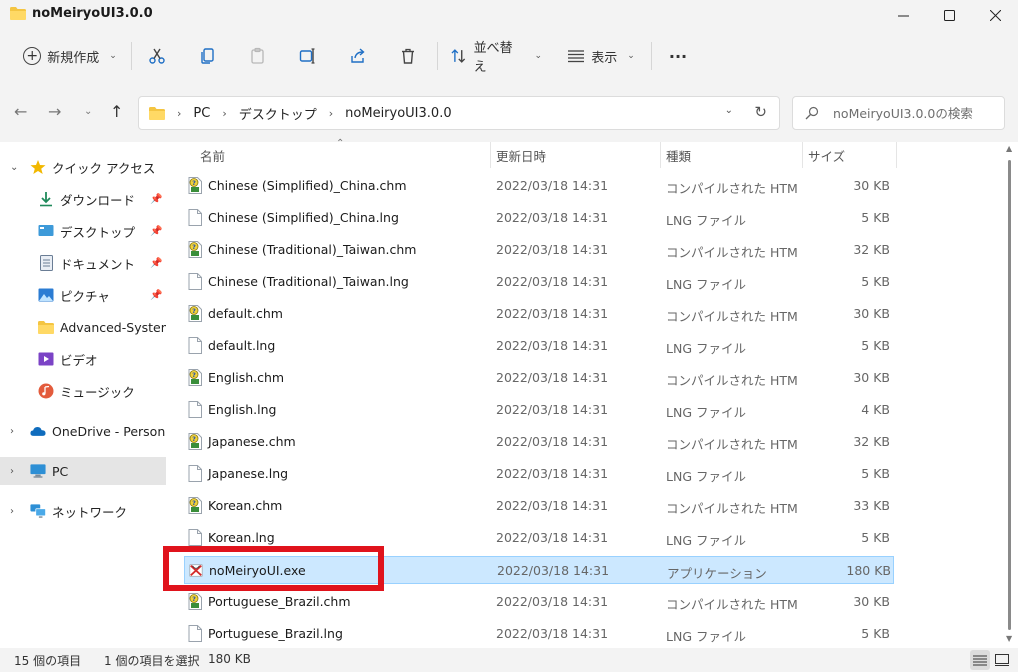 This screenshot has height=672, width=1018. What do you see at coordinates (208, 56) in the screenshot?
I see `copy-button` at bounding box center [208, 56].